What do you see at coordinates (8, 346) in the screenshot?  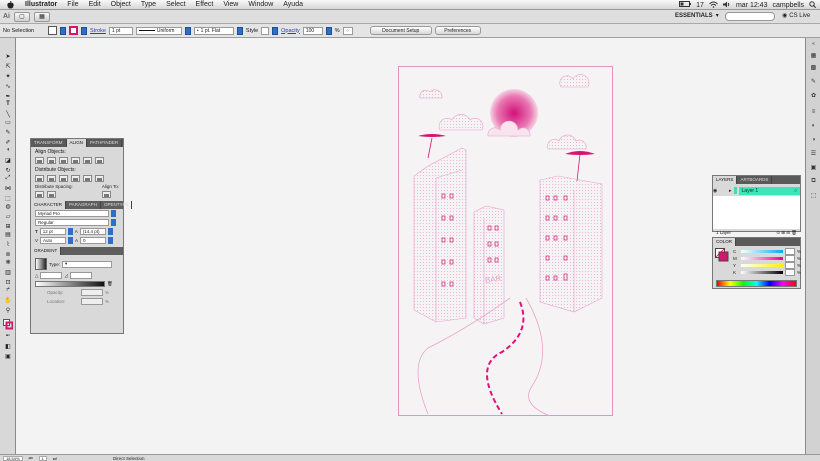 I see `draw-mode-icon: ◧` at bounding box center [8, 346].